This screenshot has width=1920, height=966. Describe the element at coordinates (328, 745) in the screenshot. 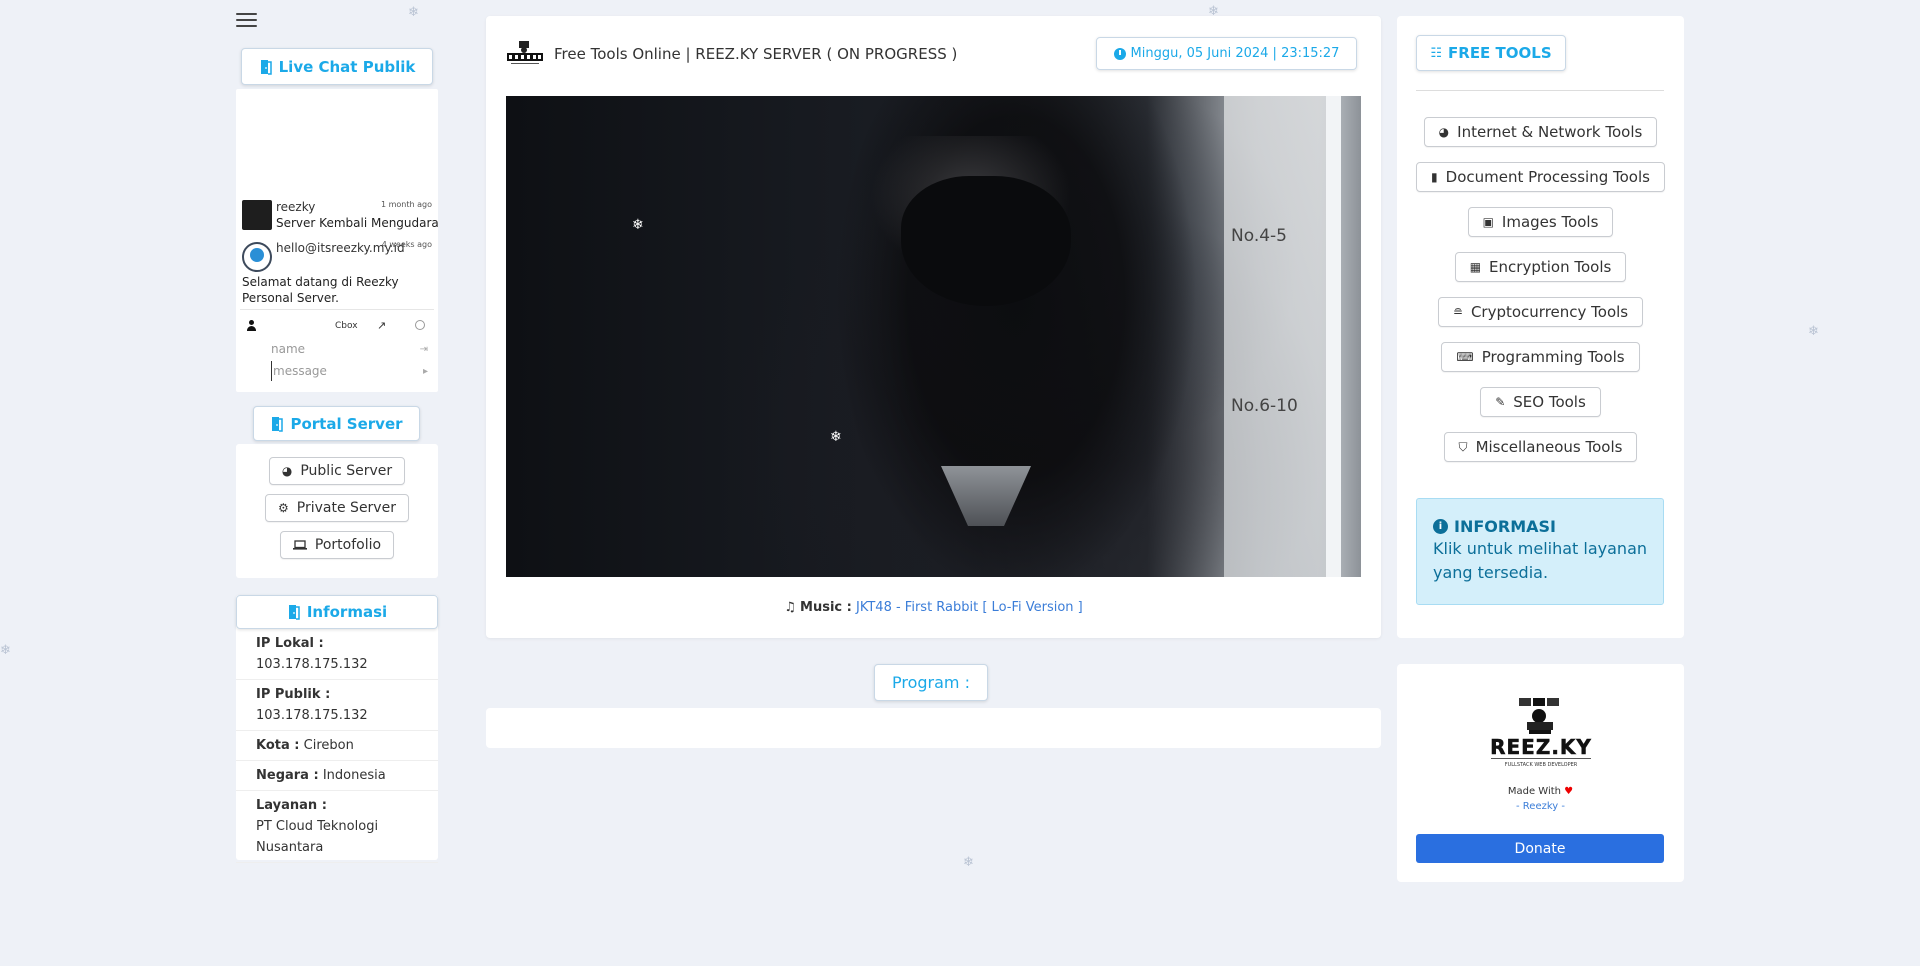

I see `info-value: Cirebon` at that location.